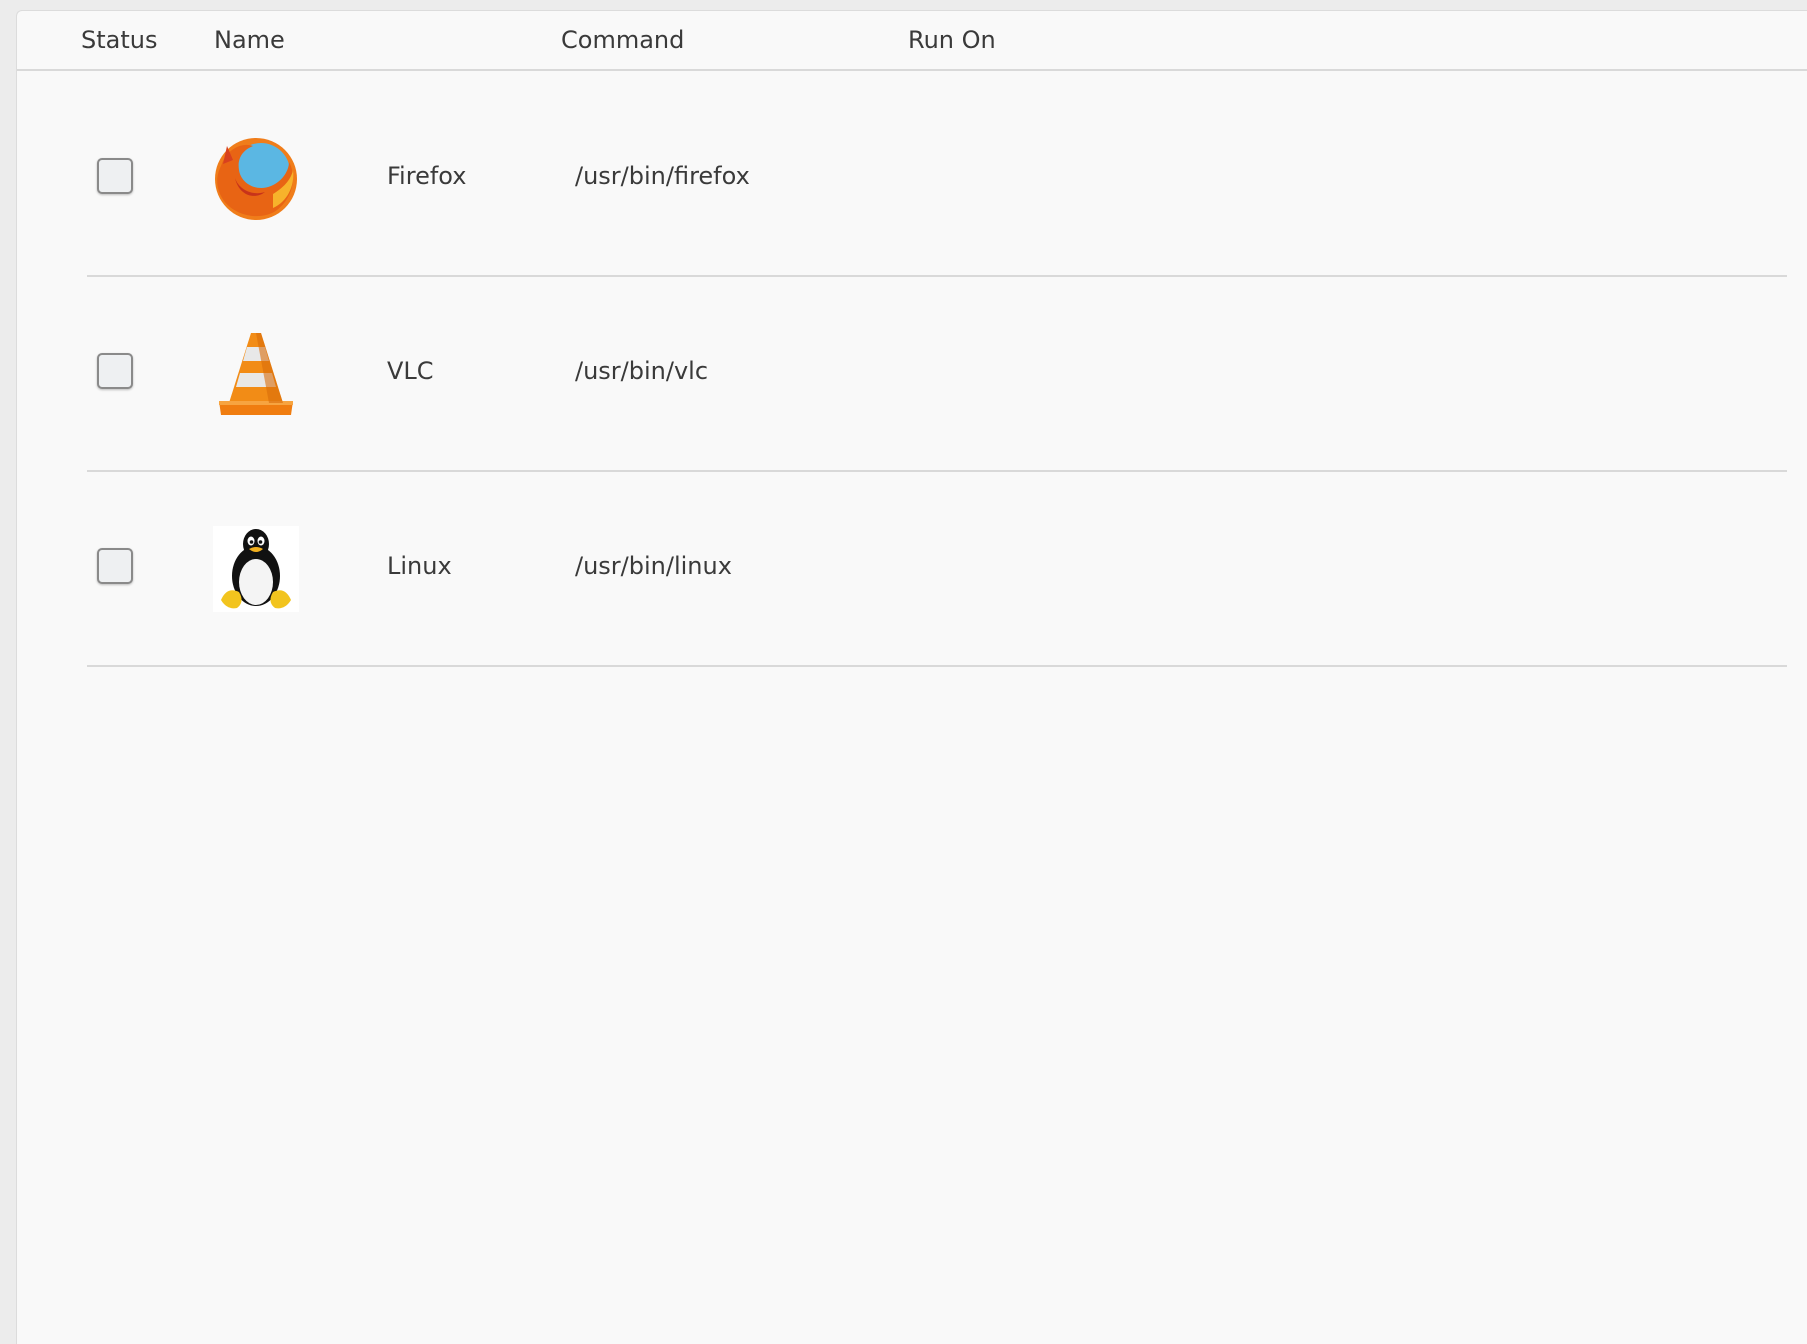 The height and width of the screenshot is (1344, 1807). What do you see at coordinates (419, 566) in the screenshot?
I see `app-name: Linux` at bounding box center [419, 566].